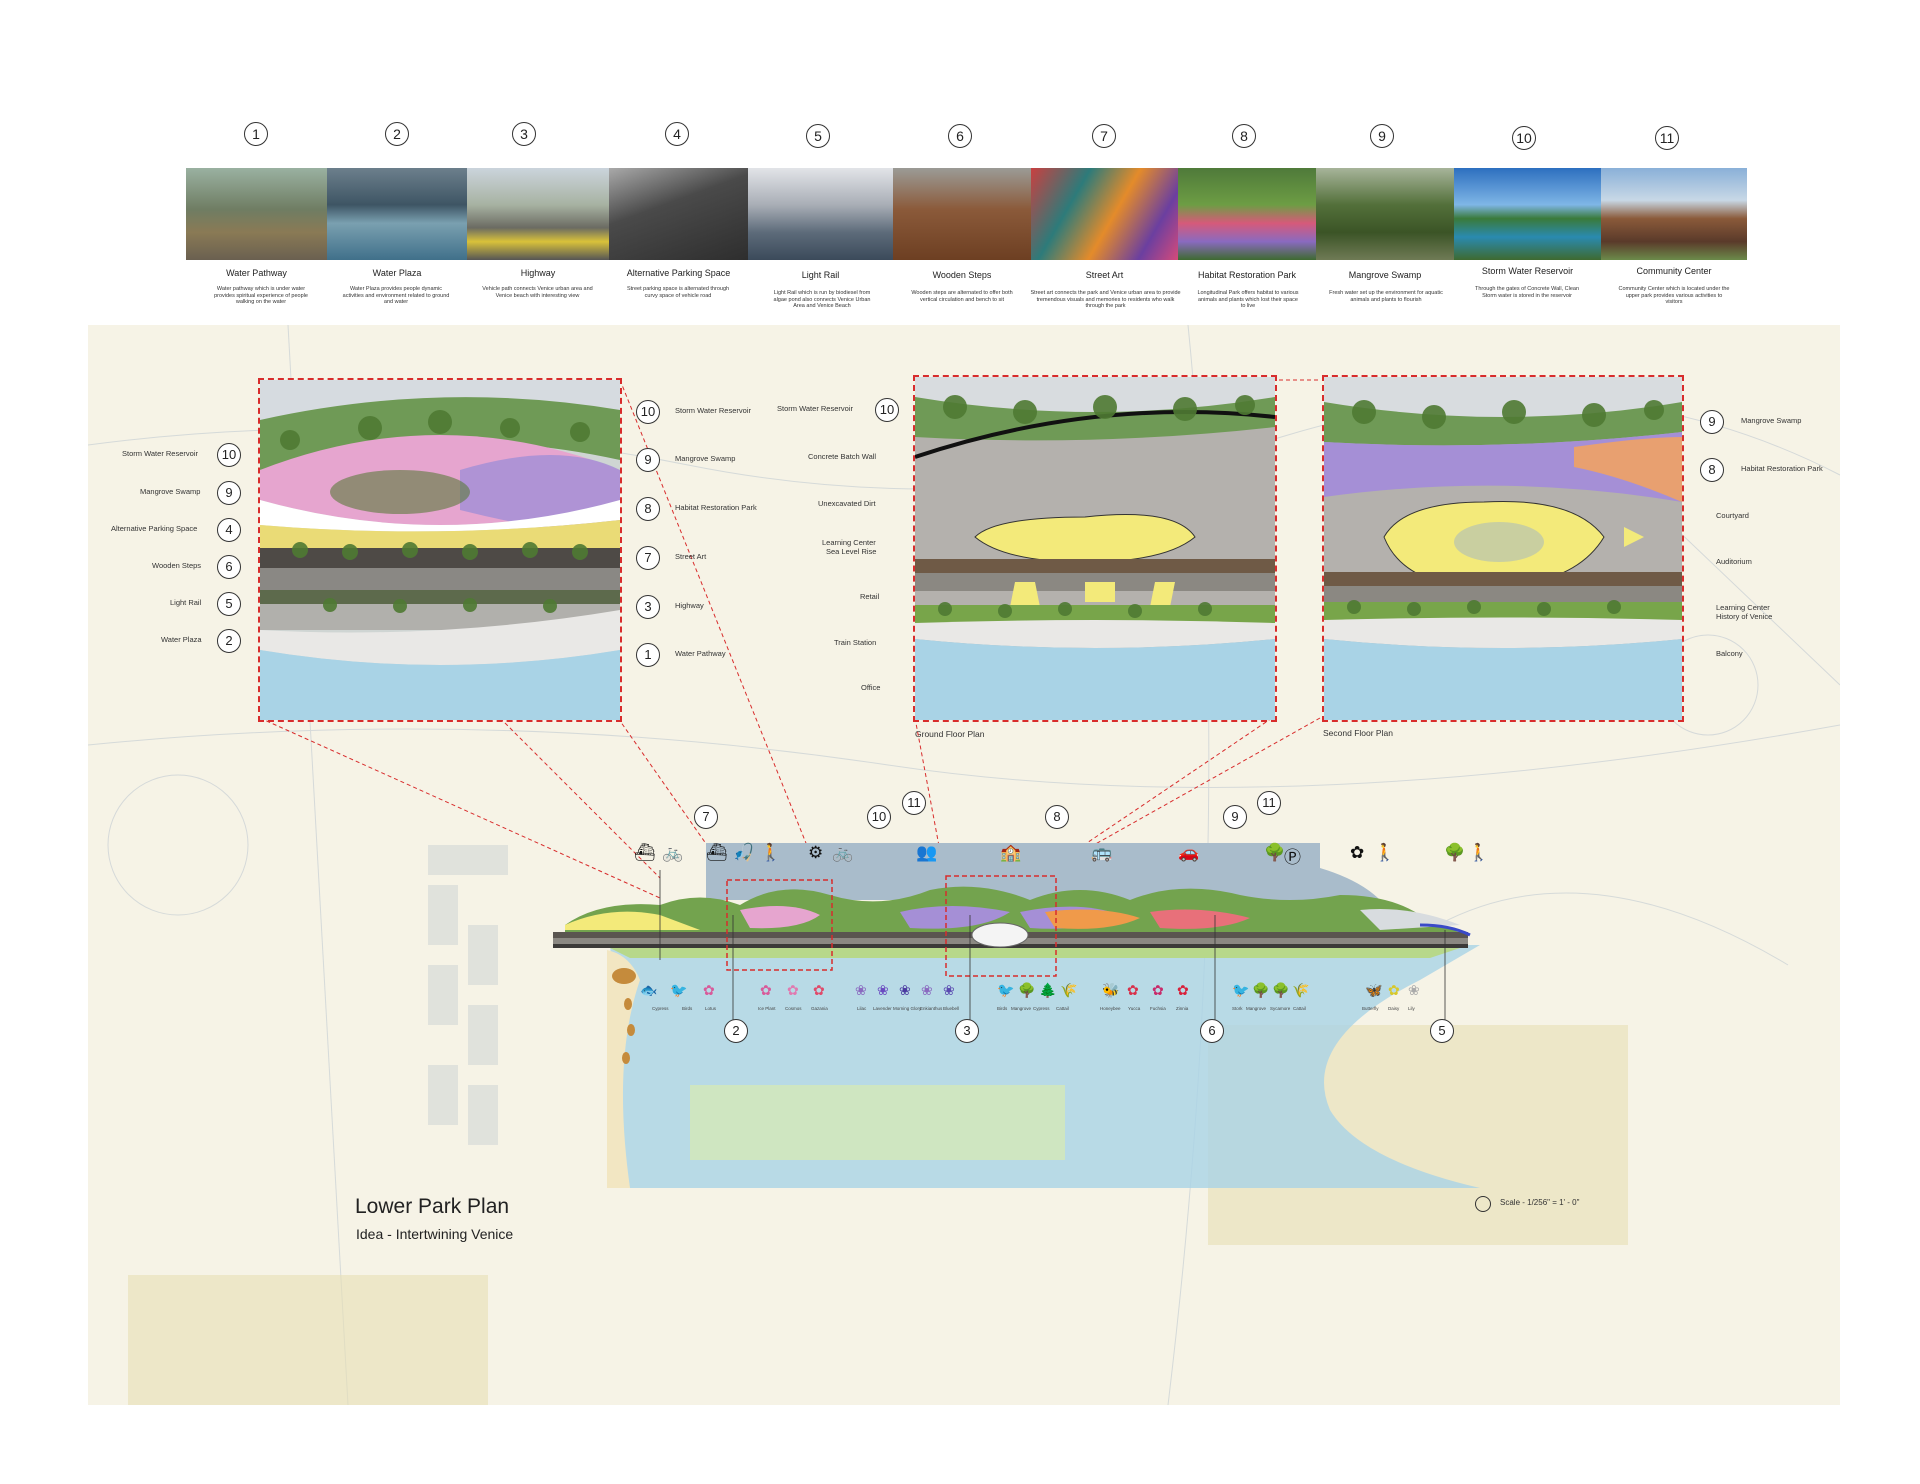 This screenshot has width=1920, height=1484. What do you see at coordinates (793, 990) in the screenshot?
I see `cosmos-icon: ✿` at bounding box center [793, 990].